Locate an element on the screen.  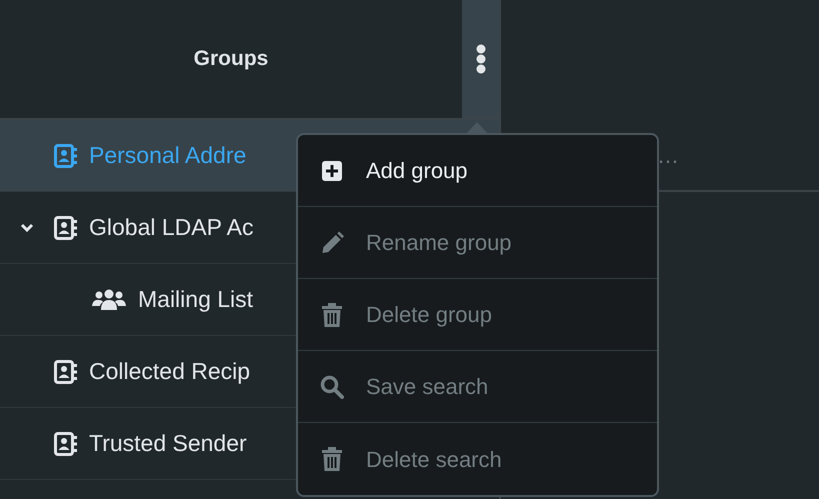
plus-icon is located at coordinates (332, 170).